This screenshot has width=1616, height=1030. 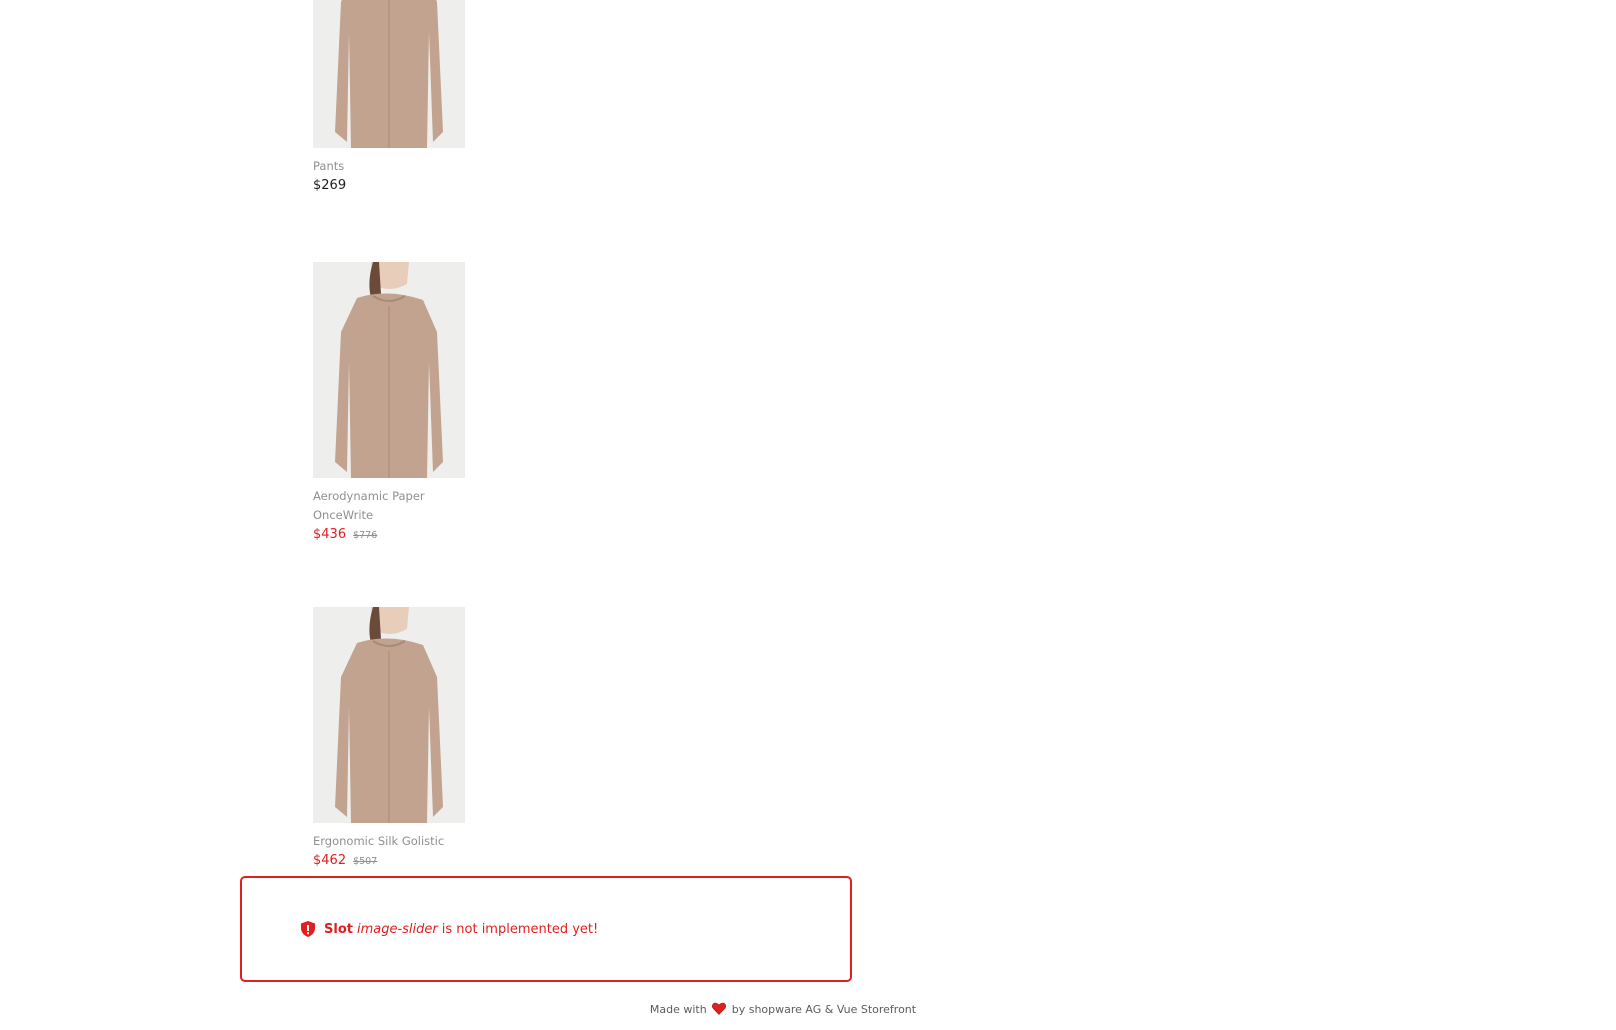 I want to click on price-row: $436 $776, so click(x=389, y=534).